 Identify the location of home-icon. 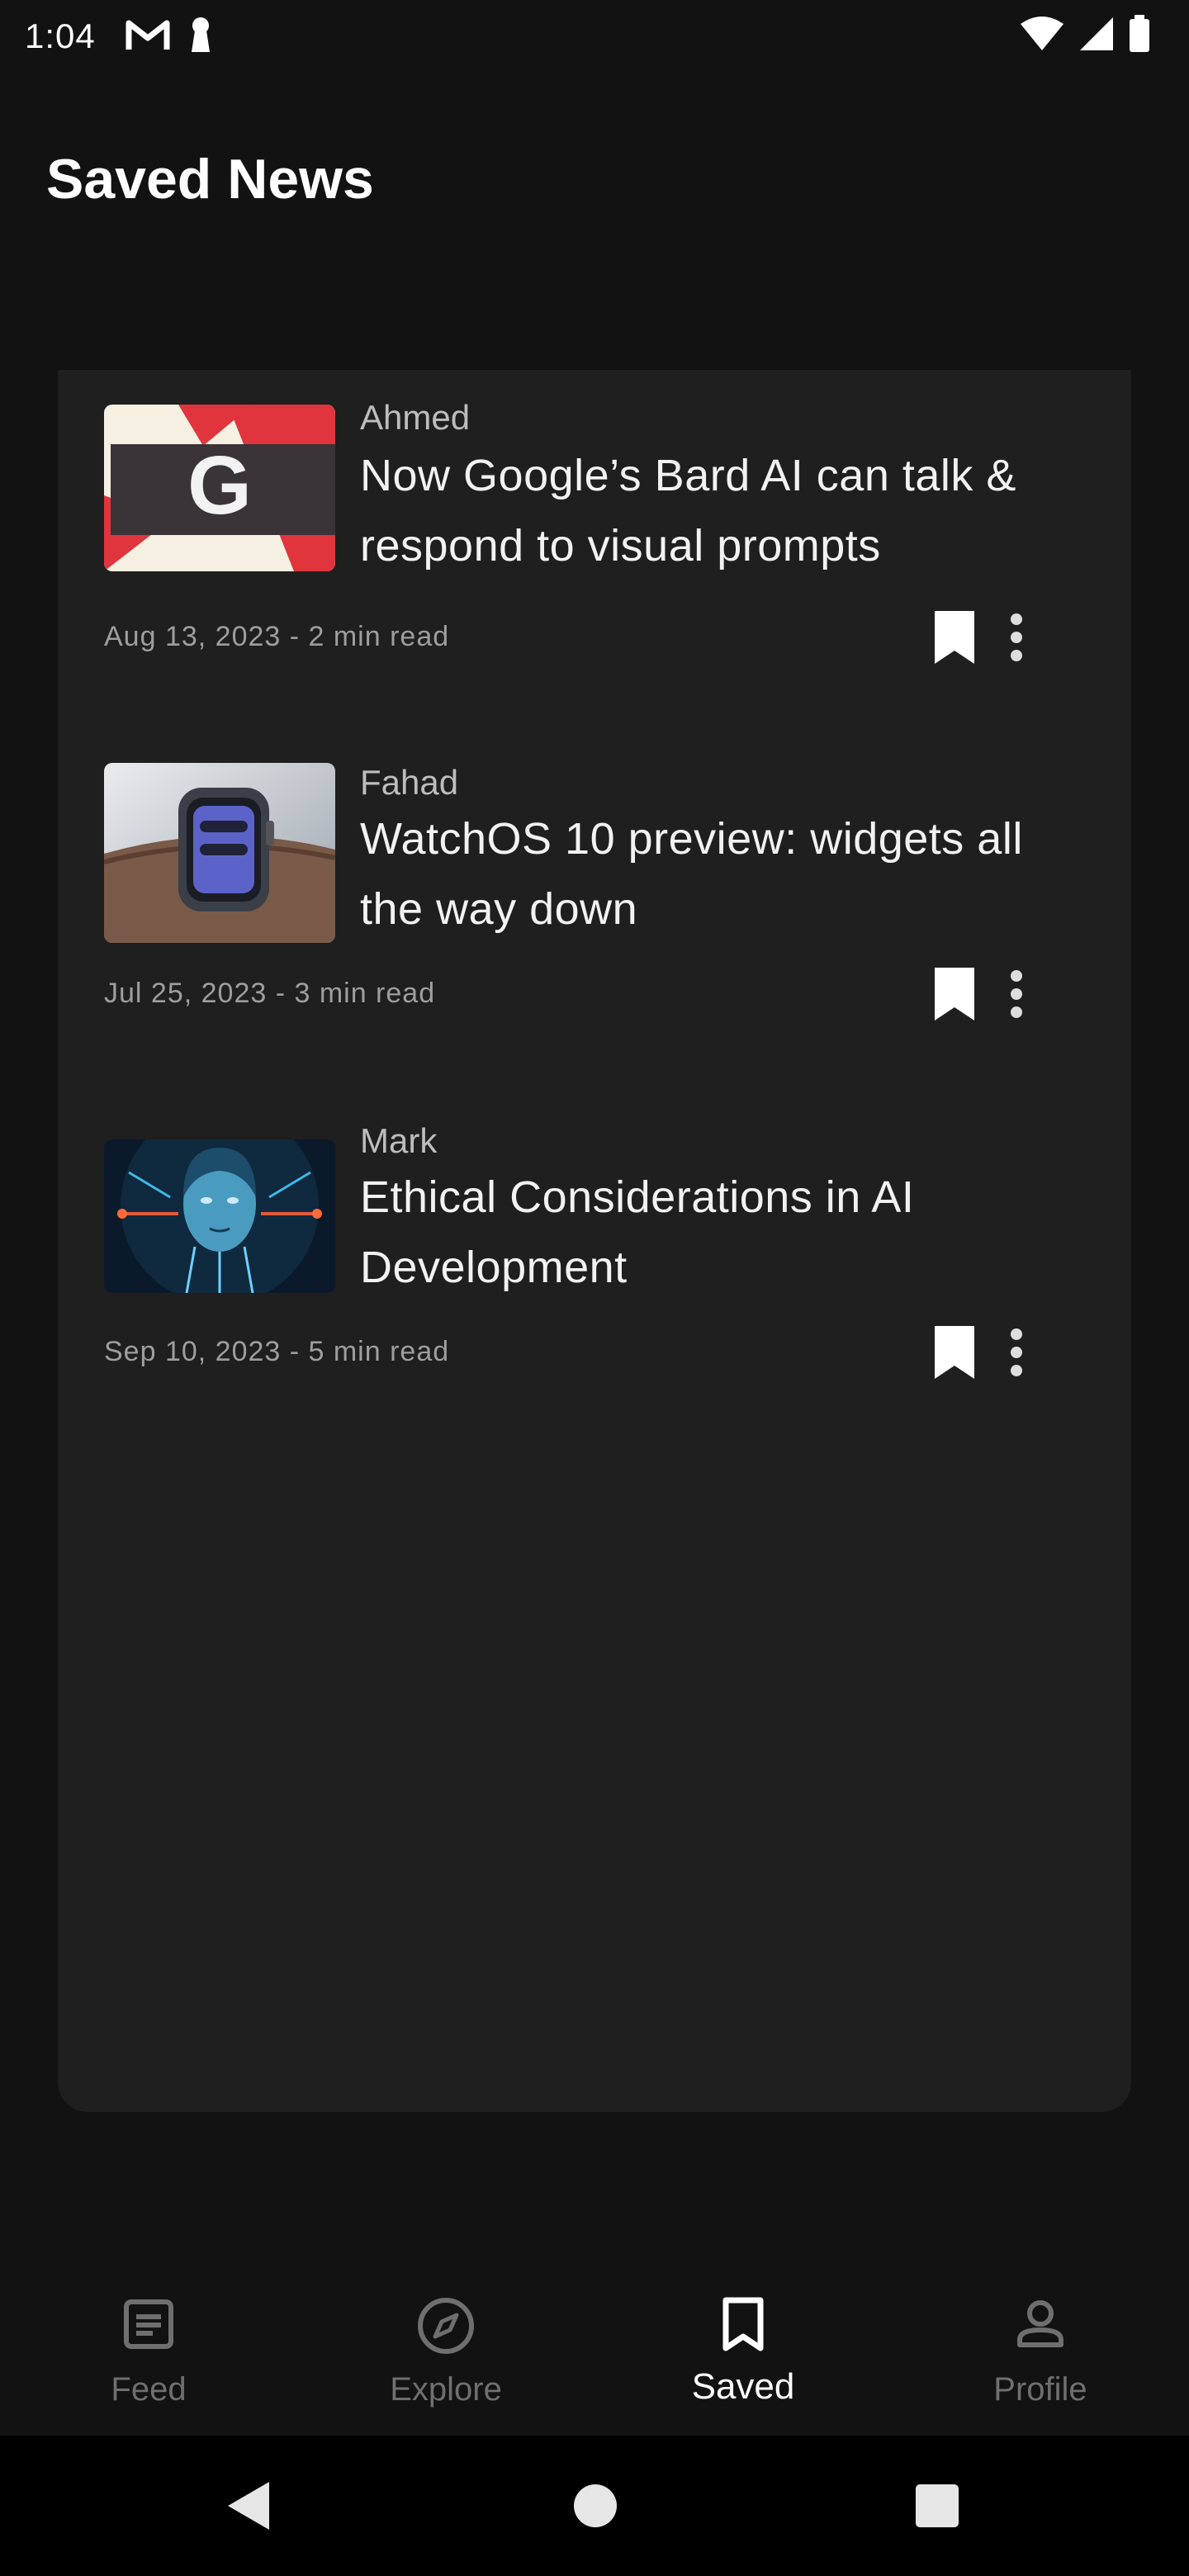
(595, 2508).